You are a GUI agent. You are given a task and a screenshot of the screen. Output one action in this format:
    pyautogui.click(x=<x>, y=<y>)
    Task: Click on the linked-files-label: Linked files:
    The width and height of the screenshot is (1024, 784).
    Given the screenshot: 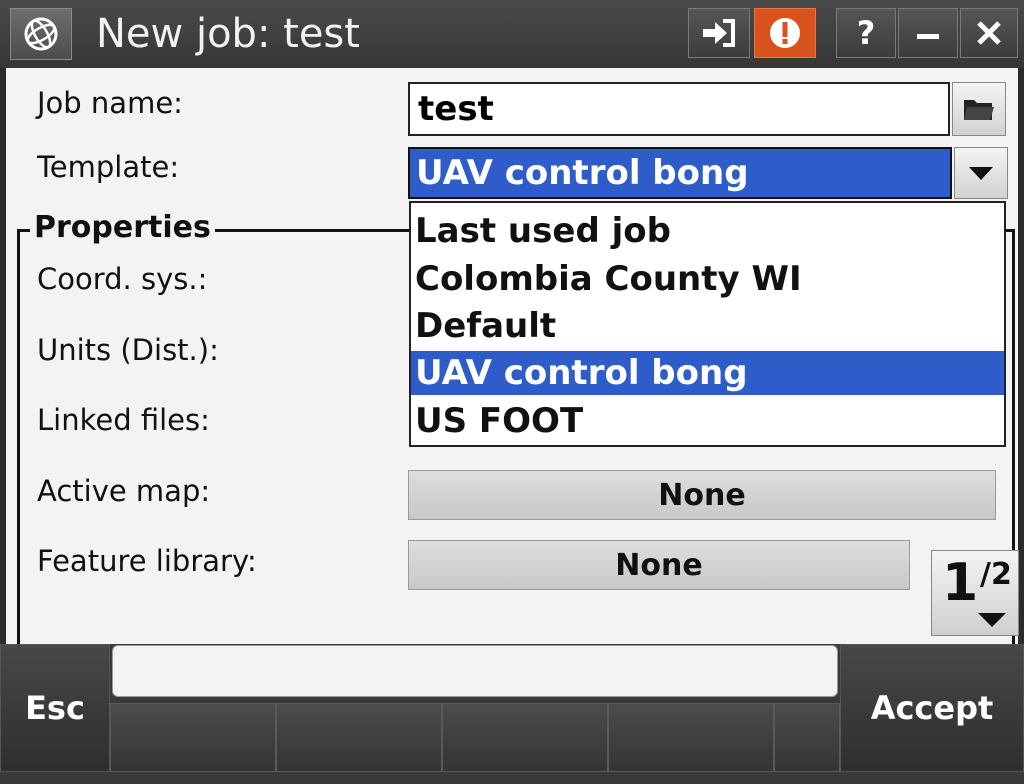 What is the action you would take?
    pyautogui.click(x=123, y=420)
    